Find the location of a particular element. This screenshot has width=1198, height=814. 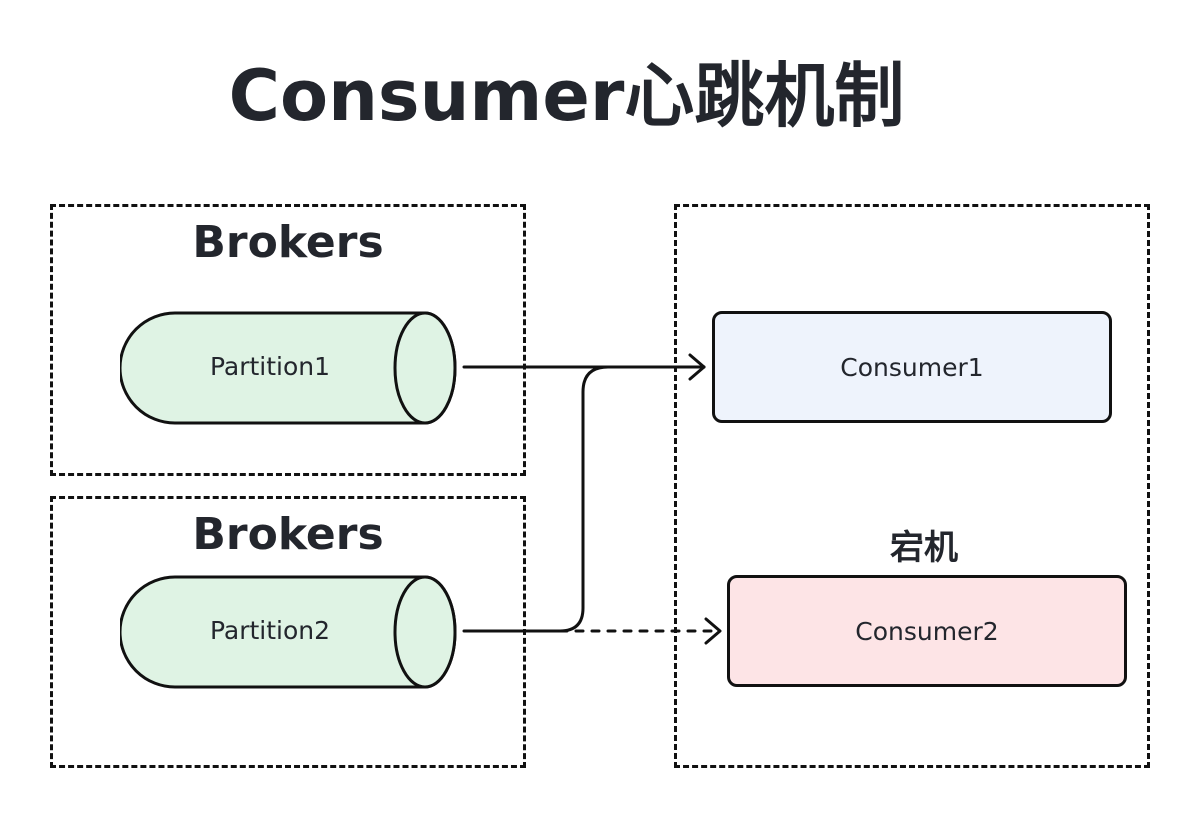

partition2-to-consumer1-arrow is located at coordinates (584, 499).